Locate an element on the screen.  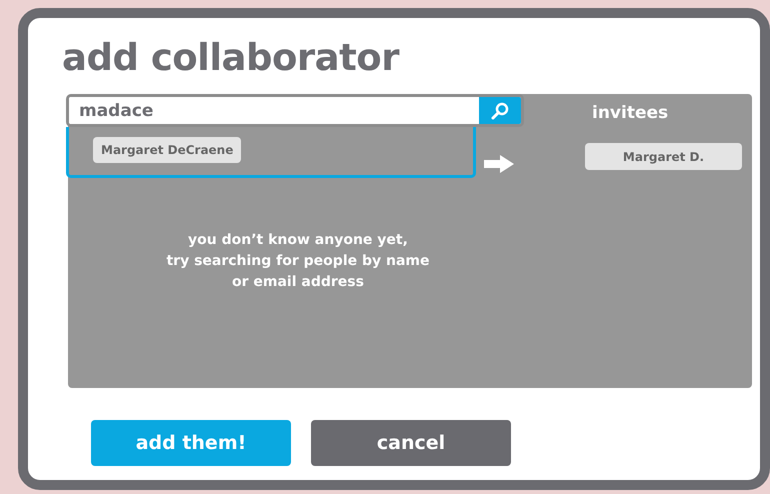
dialog-title: add collaborator is located at coordinates (231, 58).